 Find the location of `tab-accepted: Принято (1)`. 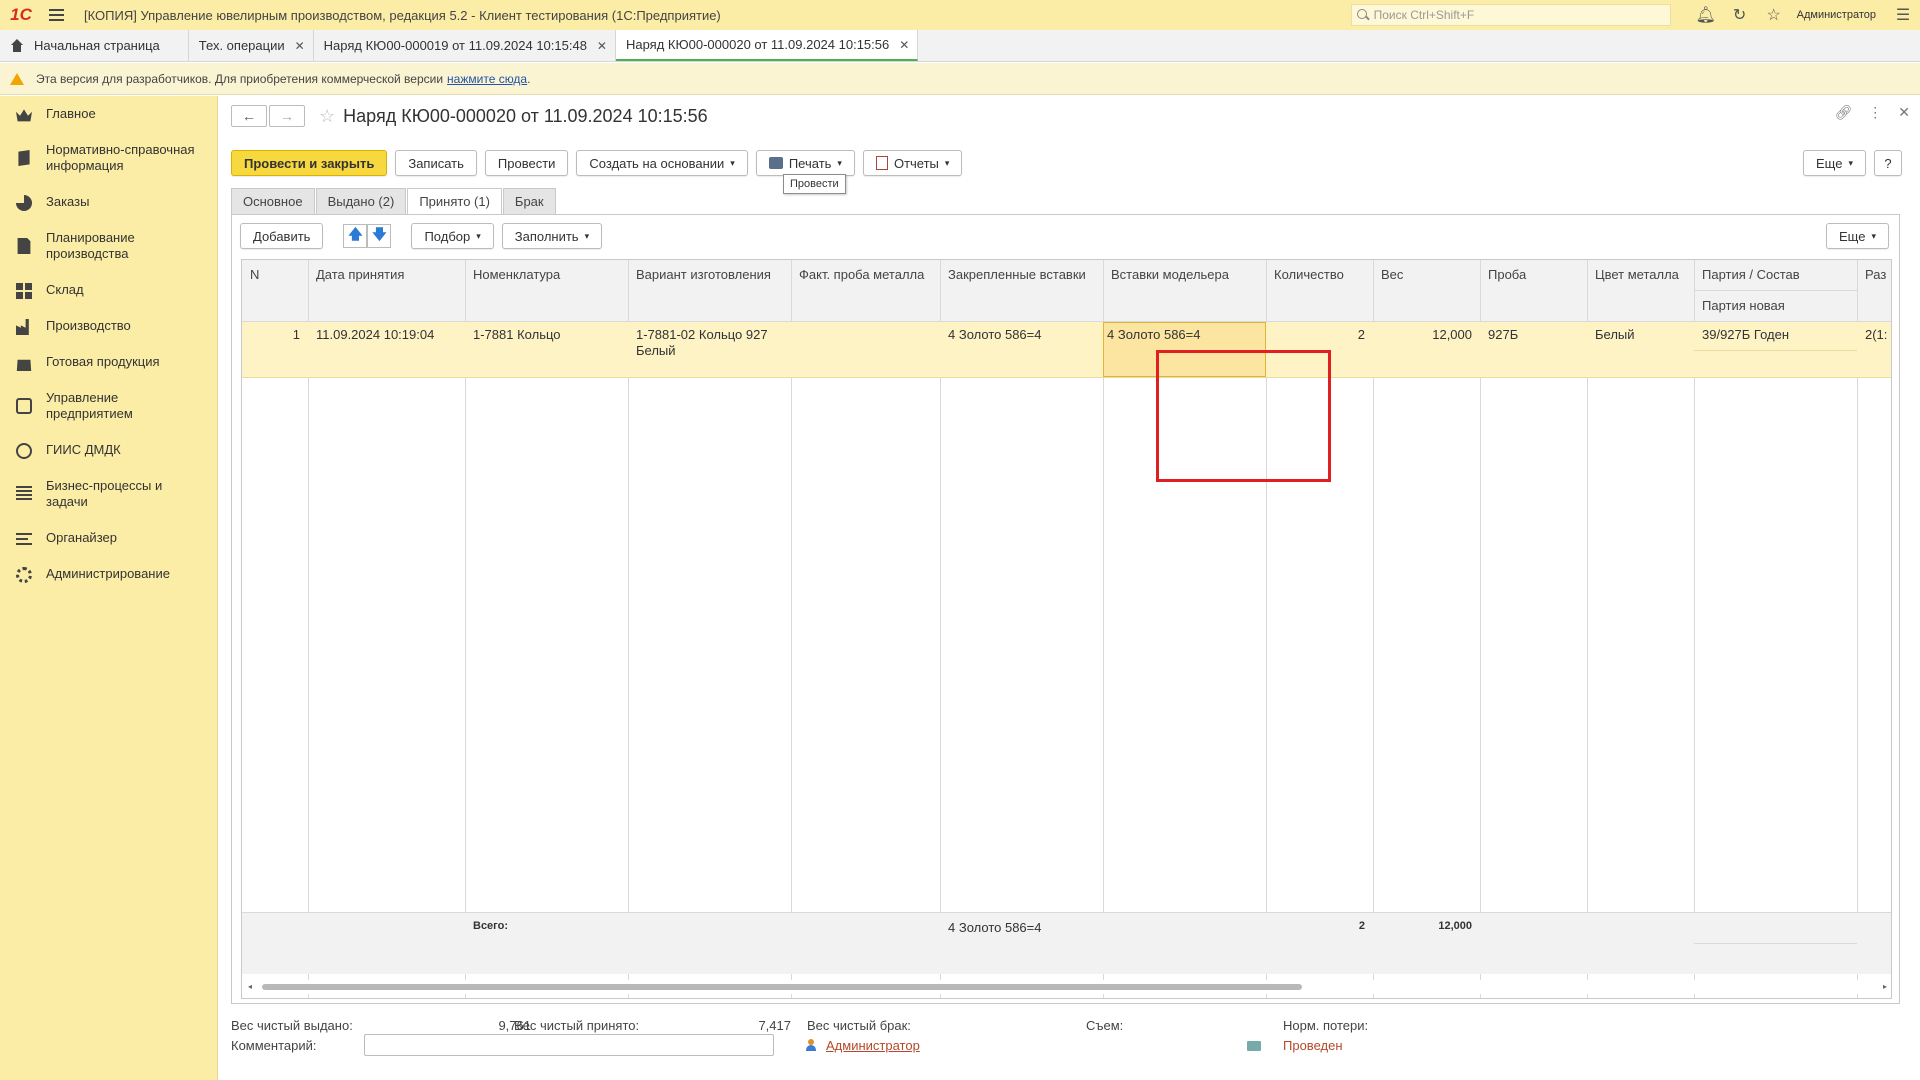

tab-accepted: Принято (1) is located at coordinates (454, 201).